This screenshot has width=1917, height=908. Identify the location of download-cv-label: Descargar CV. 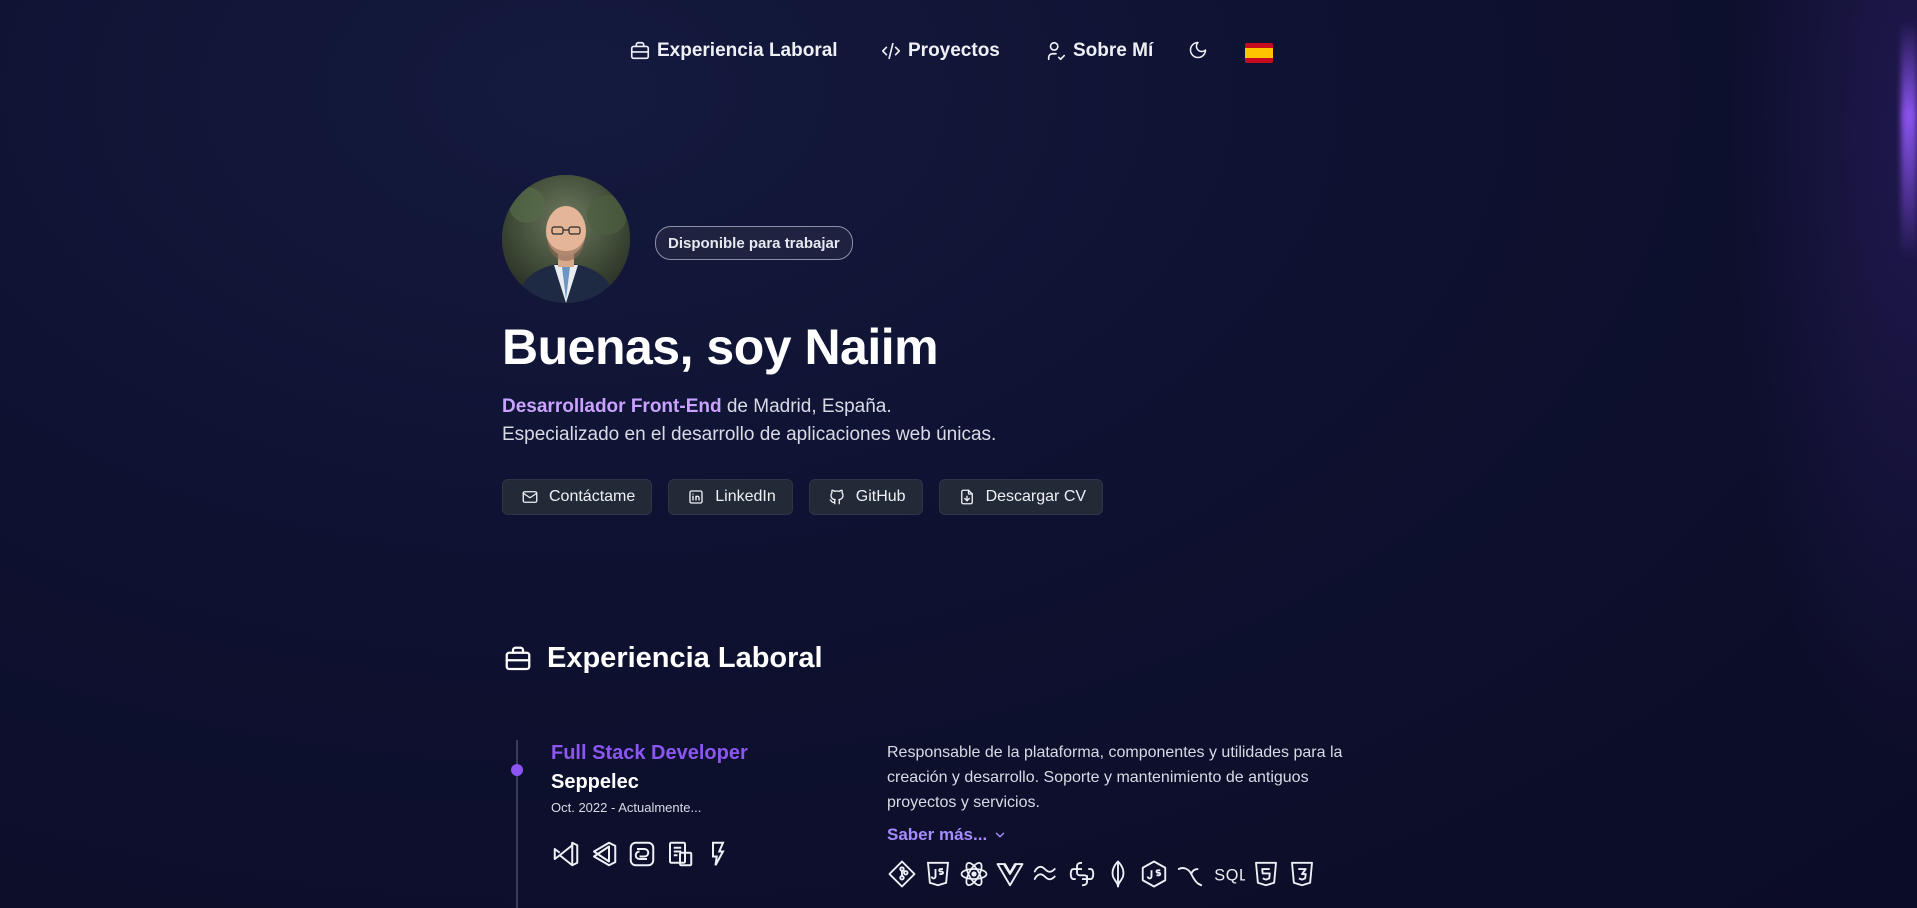
(1036, 496).